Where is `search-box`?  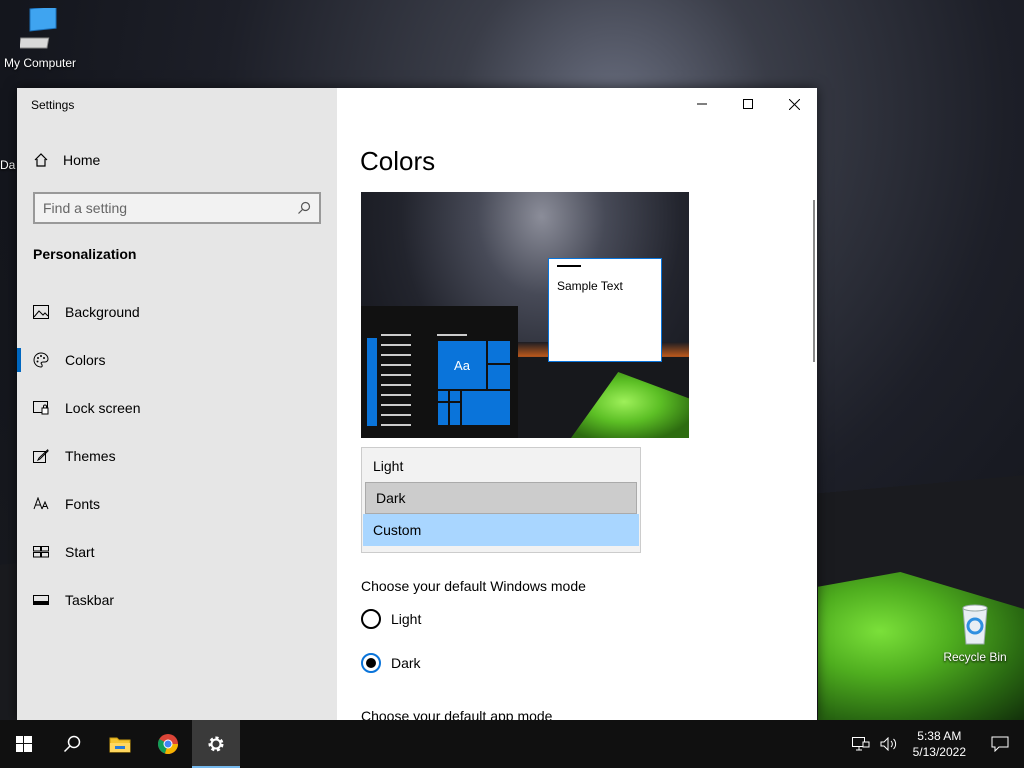
search-box is located at coordinates (177, 208).